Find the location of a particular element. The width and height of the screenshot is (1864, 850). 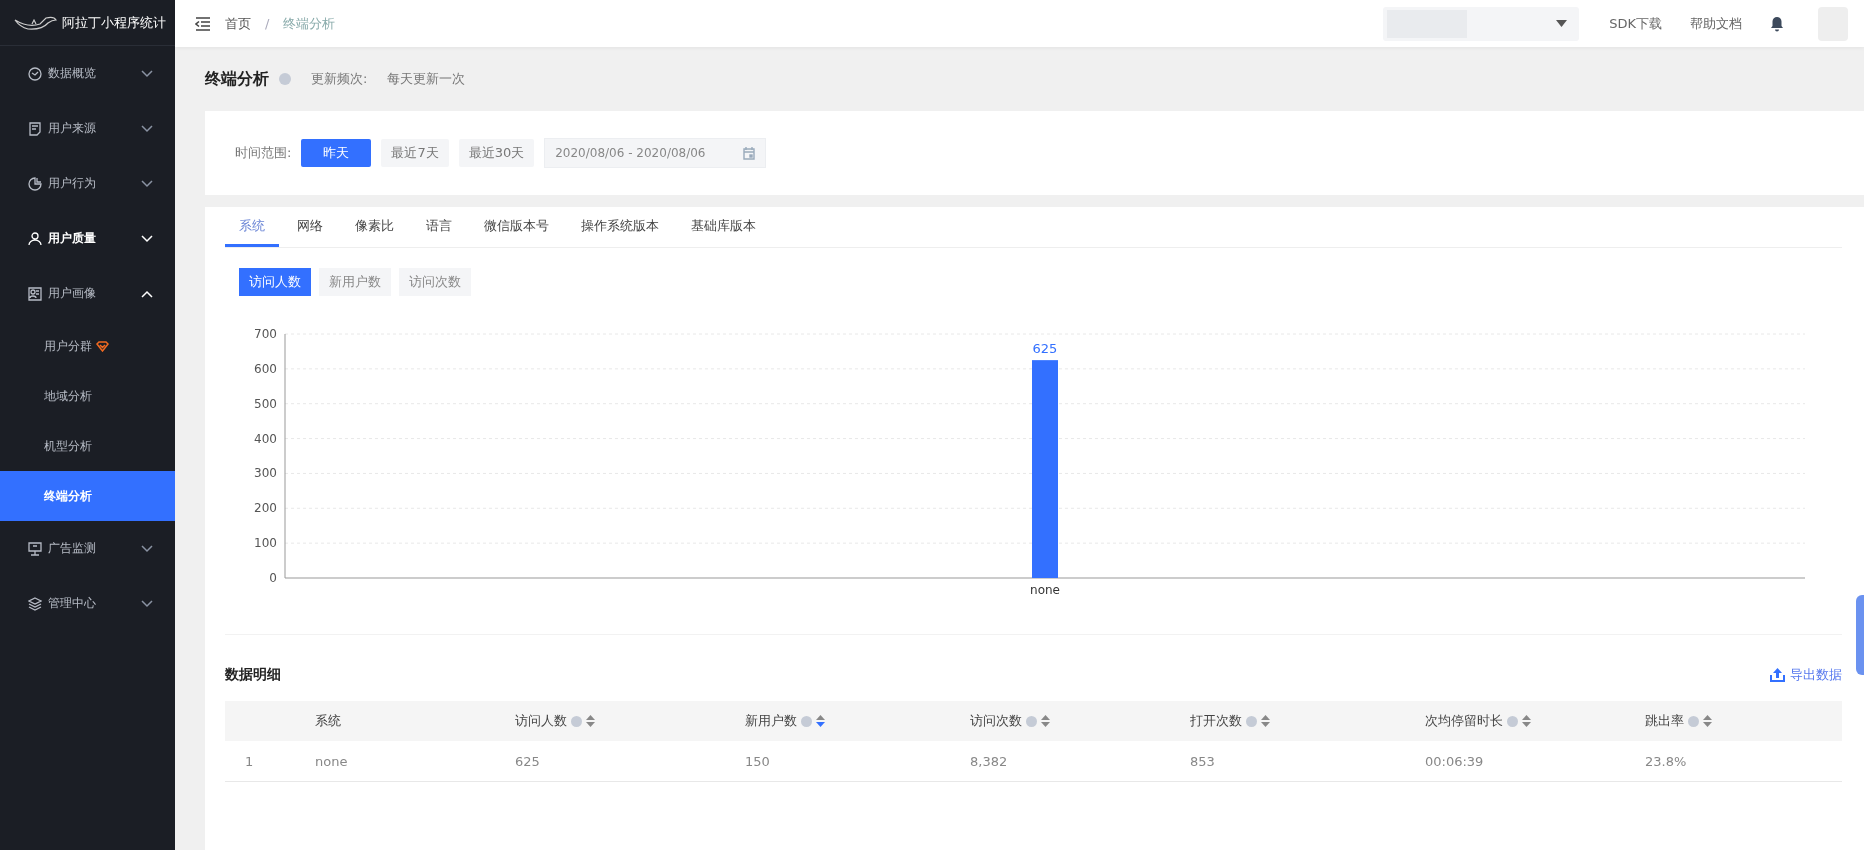

table-cell-text: none is located at coordinates (332, 761).